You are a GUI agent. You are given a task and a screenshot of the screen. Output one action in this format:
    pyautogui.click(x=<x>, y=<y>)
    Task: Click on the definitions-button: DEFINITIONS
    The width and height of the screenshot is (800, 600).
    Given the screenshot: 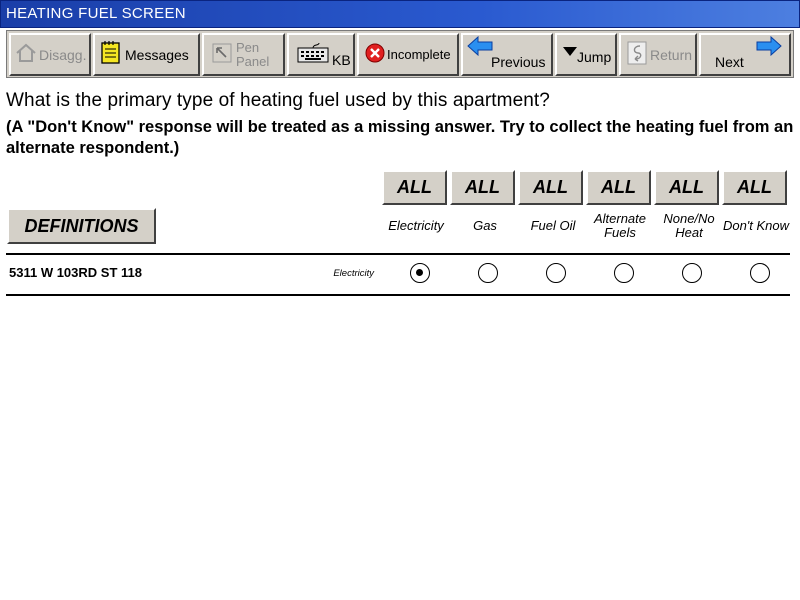 What is the action you would take?
    pyautogui.click(x=81, y=226)
    